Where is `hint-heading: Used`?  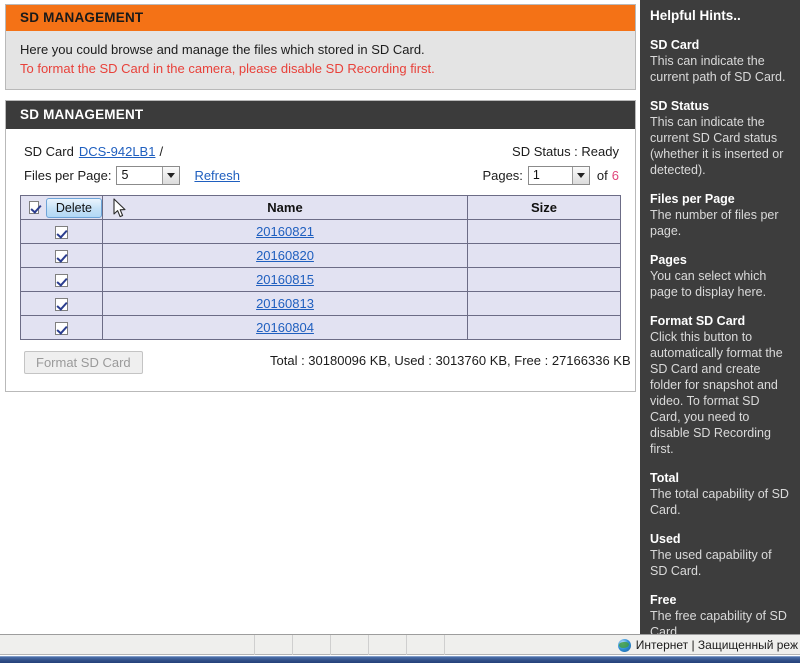 hint-heading: Used is located at coordinates (665, 539).